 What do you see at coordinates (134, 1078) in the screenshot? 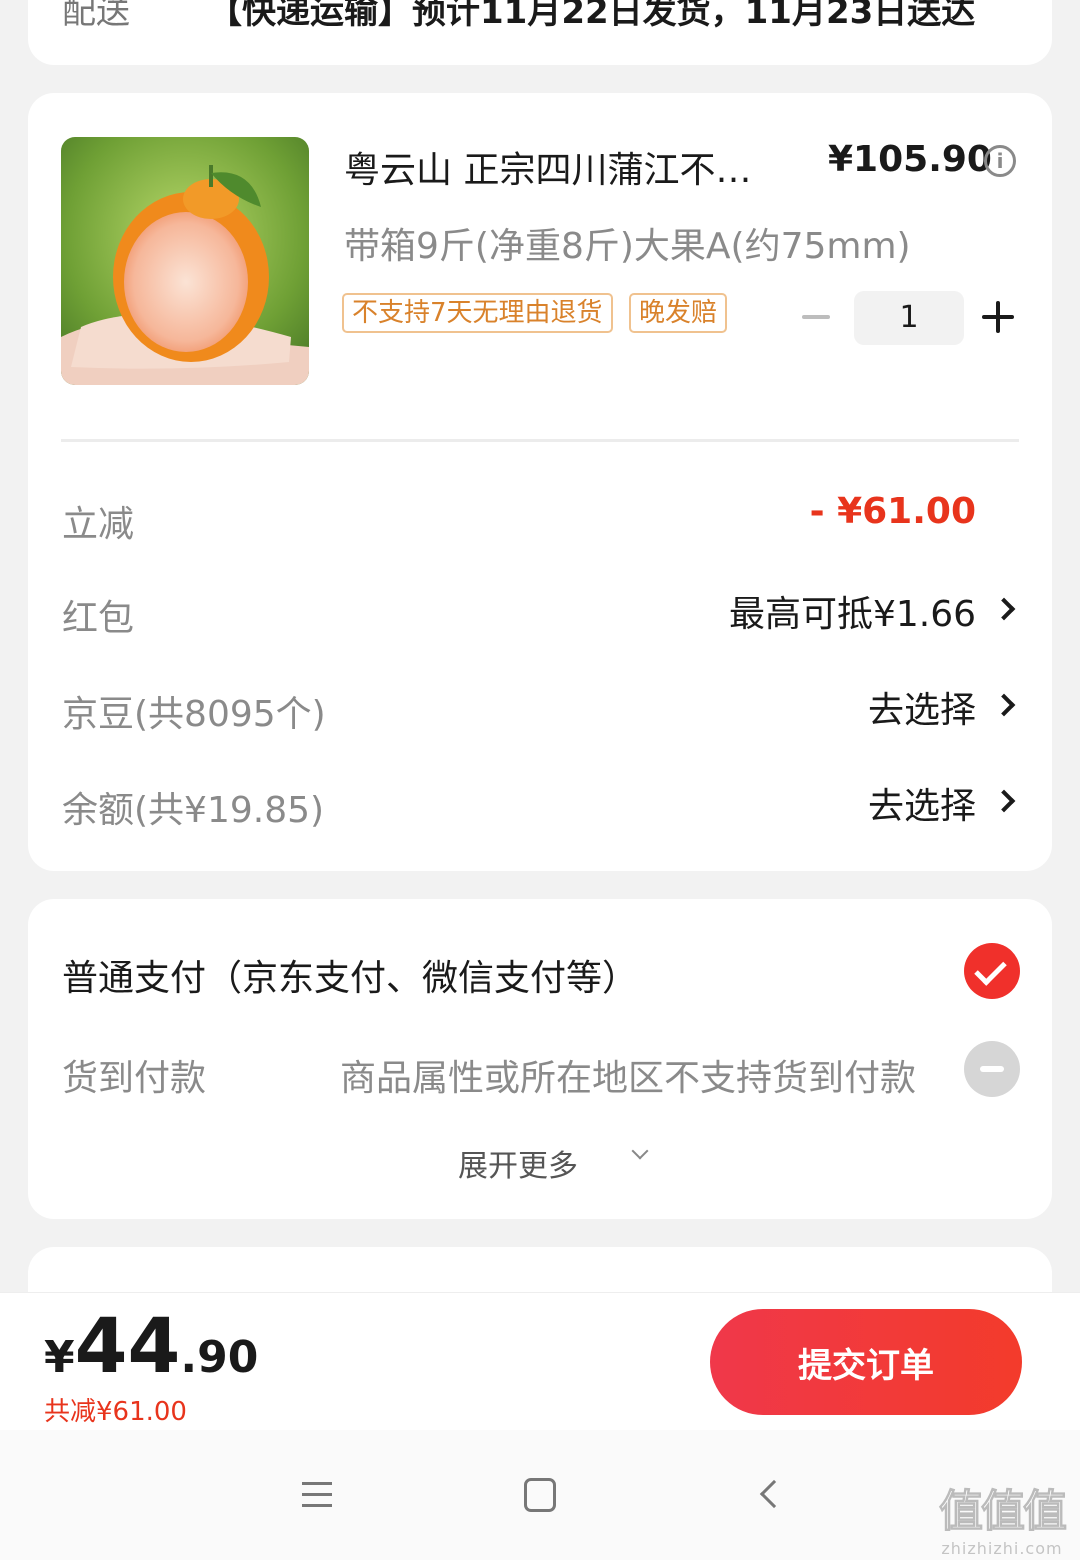
I see `payment-cod-label: 货到付款` at bounding box center [134, 1078].